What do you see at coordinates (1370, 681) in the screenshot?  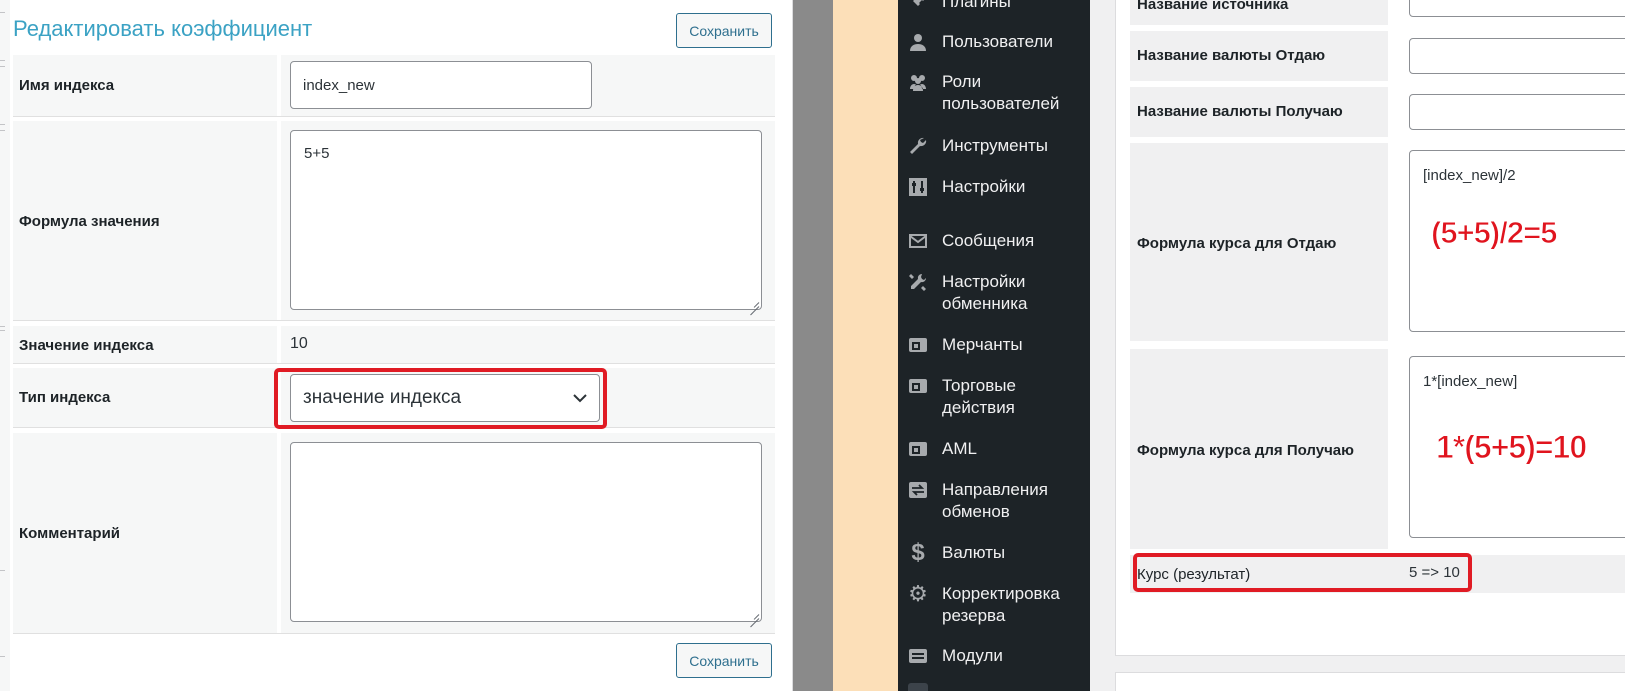 I see `next-card` at bounding box center [1370, 681].